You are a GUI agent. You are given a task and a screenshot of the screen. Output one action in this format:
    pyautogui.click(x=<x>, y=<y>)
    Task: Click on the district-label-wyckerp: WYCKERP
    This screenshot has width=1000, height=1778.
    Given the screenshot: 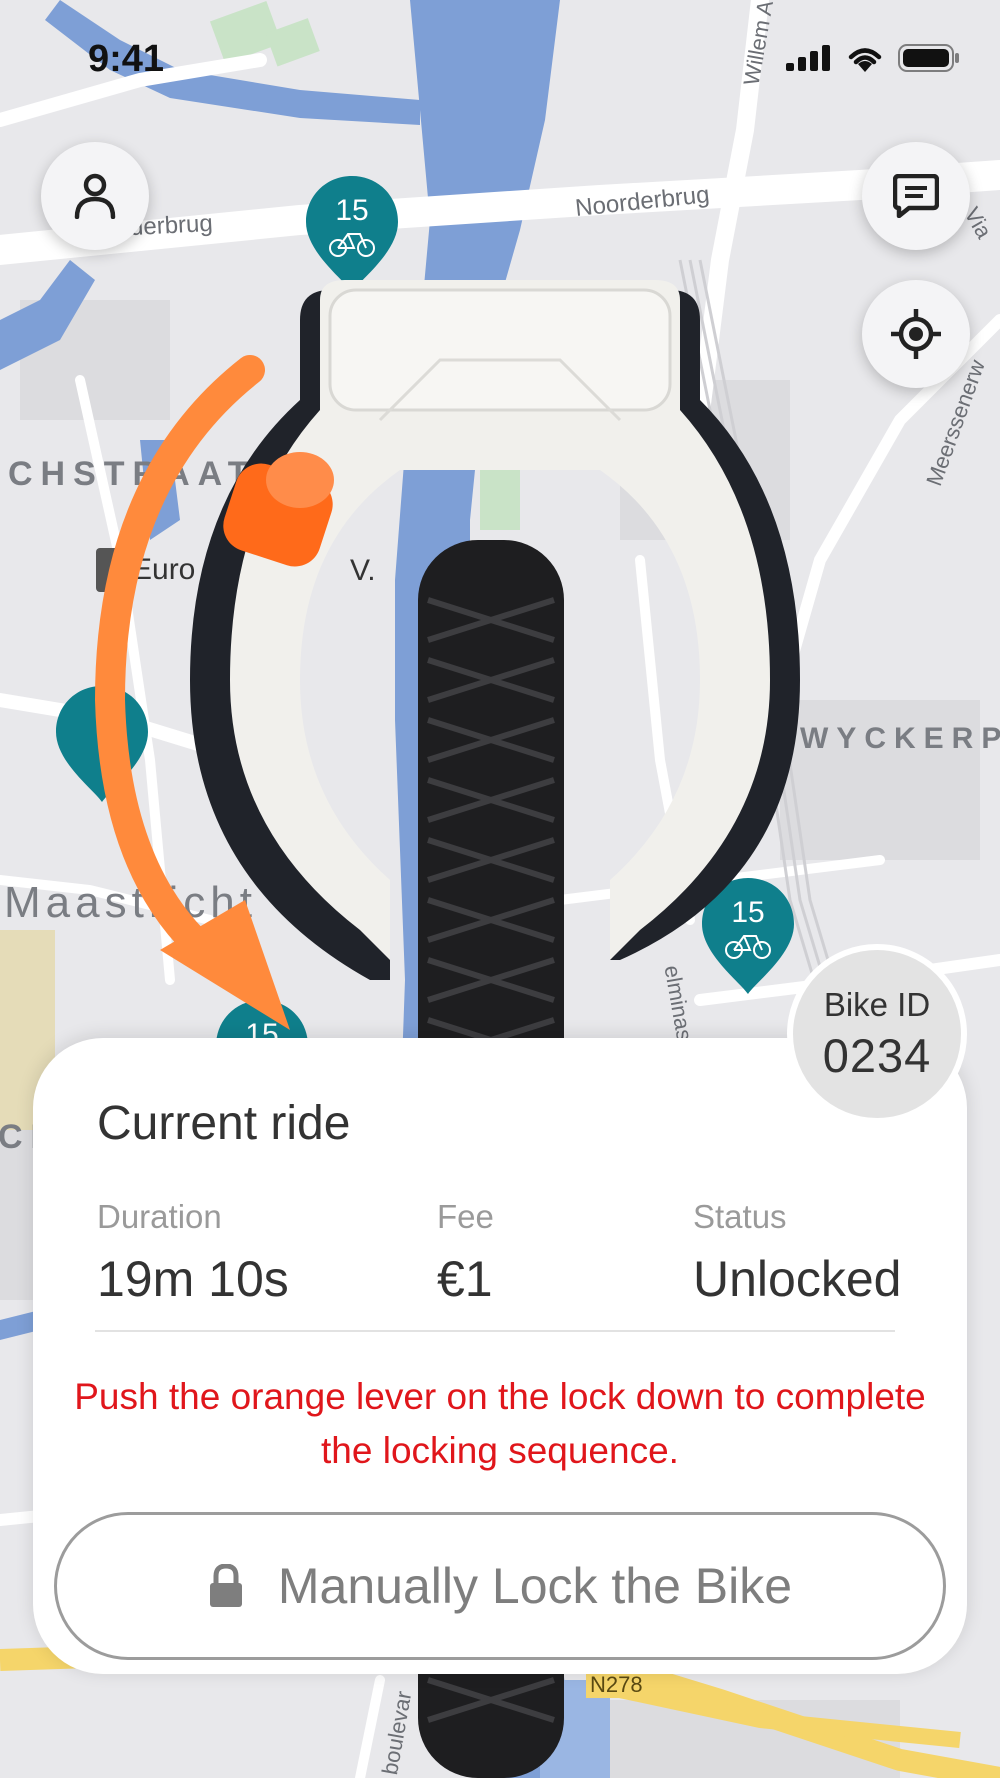 What is the action you would take?
    pyautogui.click(x=900, y=738)
    